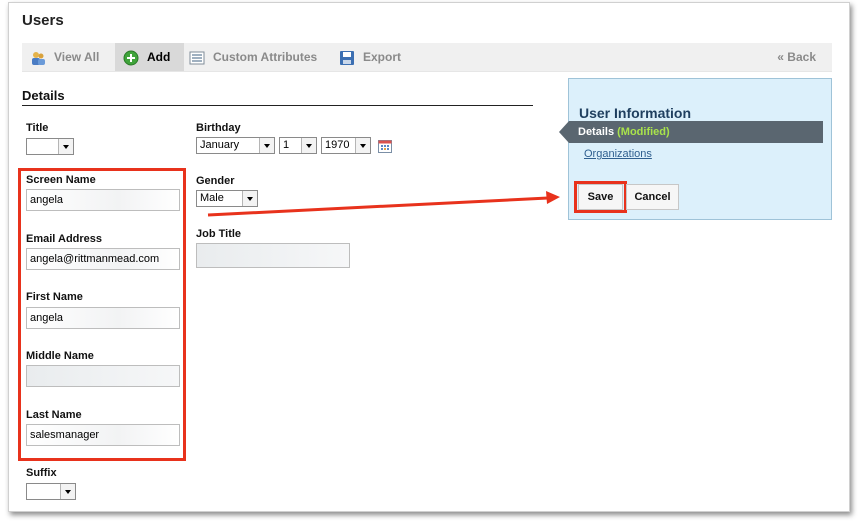 Image resolution: width=863 pixels, height=529 pixels. I want to click on details-section-title: Details, so click(43, 95).